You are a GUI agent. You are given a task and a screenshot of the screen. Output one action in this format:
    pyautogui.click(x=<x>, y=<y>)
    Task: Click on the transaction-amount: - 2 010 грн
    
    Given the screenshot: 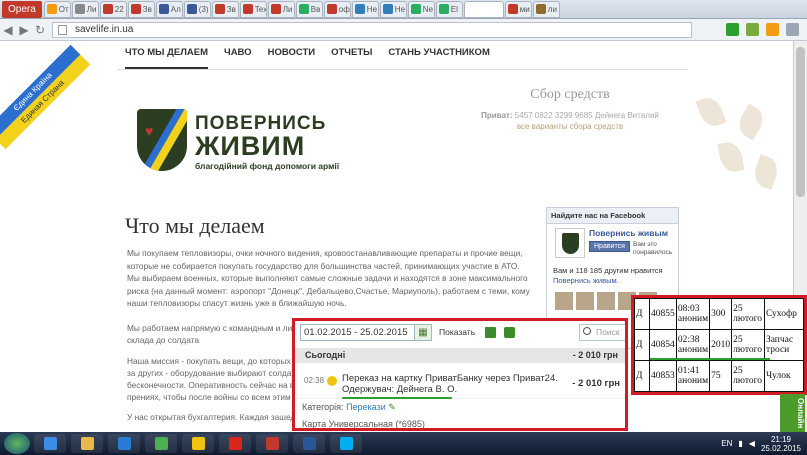 What is the action you would take?
    pyautogui.click(x=596, y=383)
    